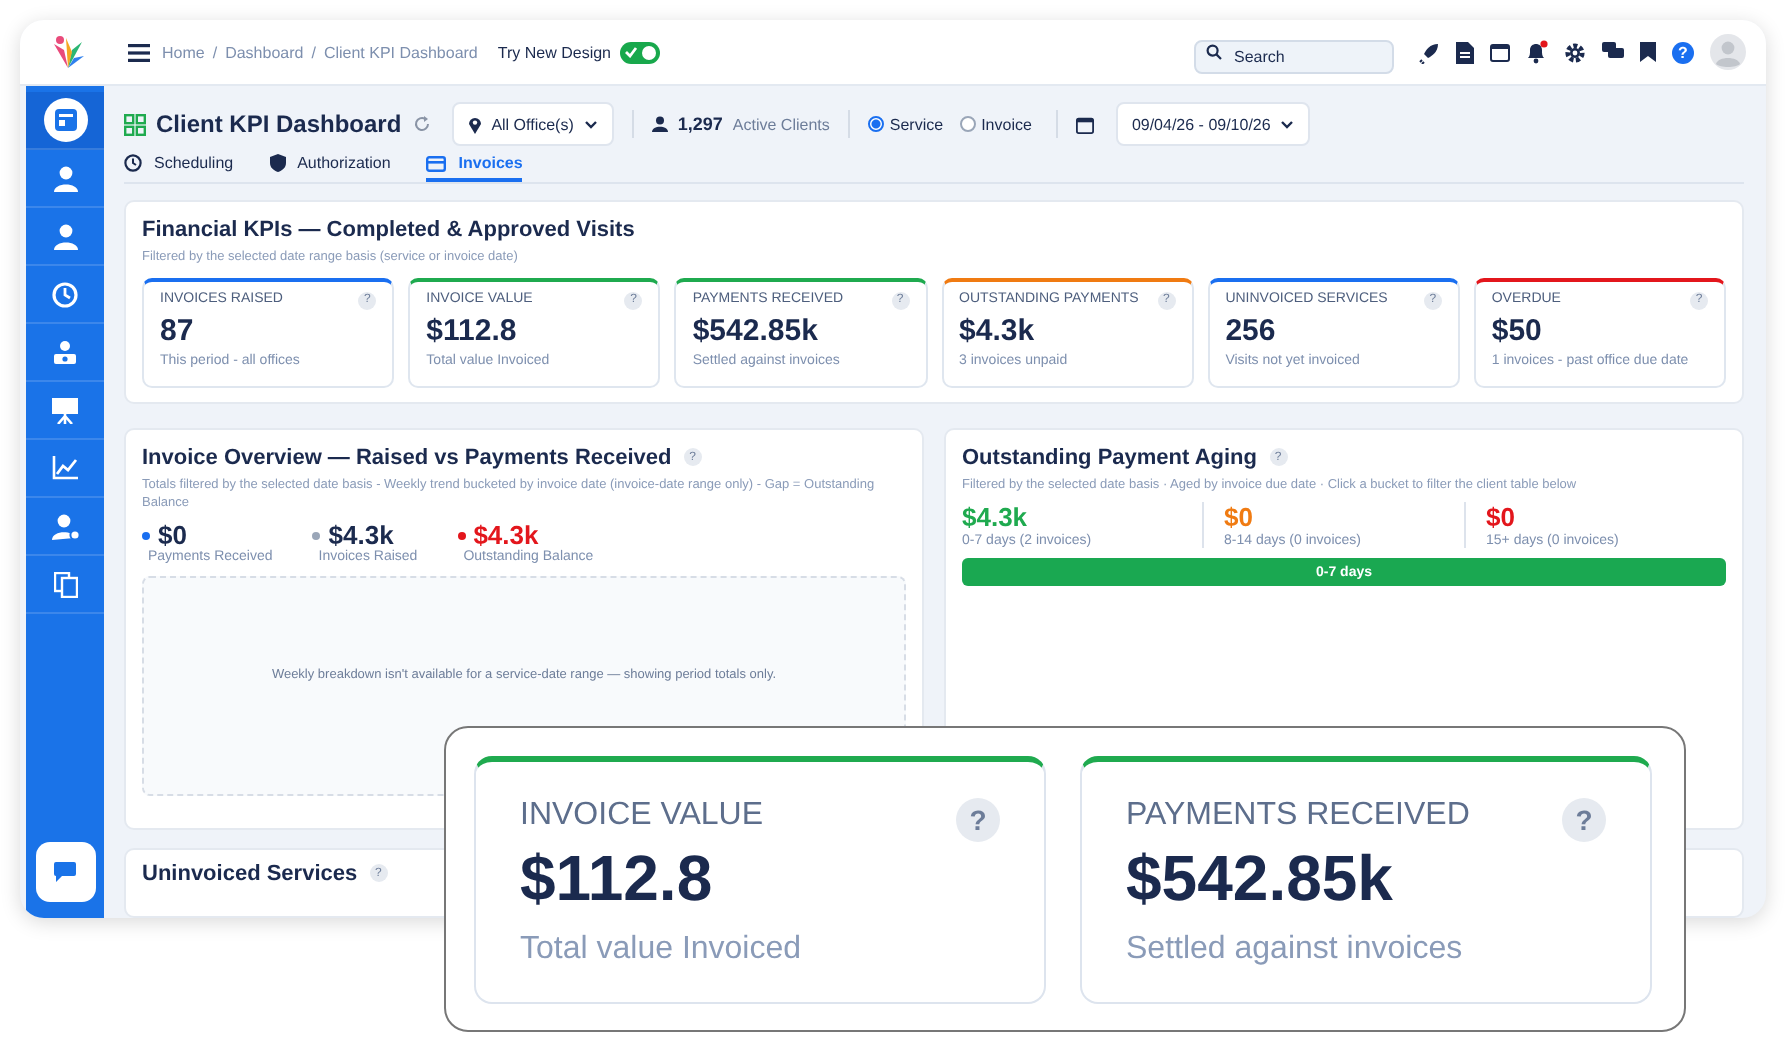  Describe the element at coordinates (781, 124) in the screenshot. I see `client-count-label: Active Clients` at that location.